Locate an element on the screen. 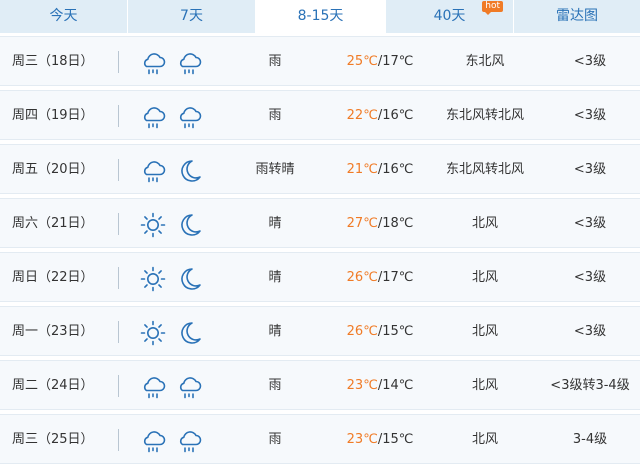 This screenshot has width=640, height=468. day-label: 周三（25日） is located at coordinates (53, 439).